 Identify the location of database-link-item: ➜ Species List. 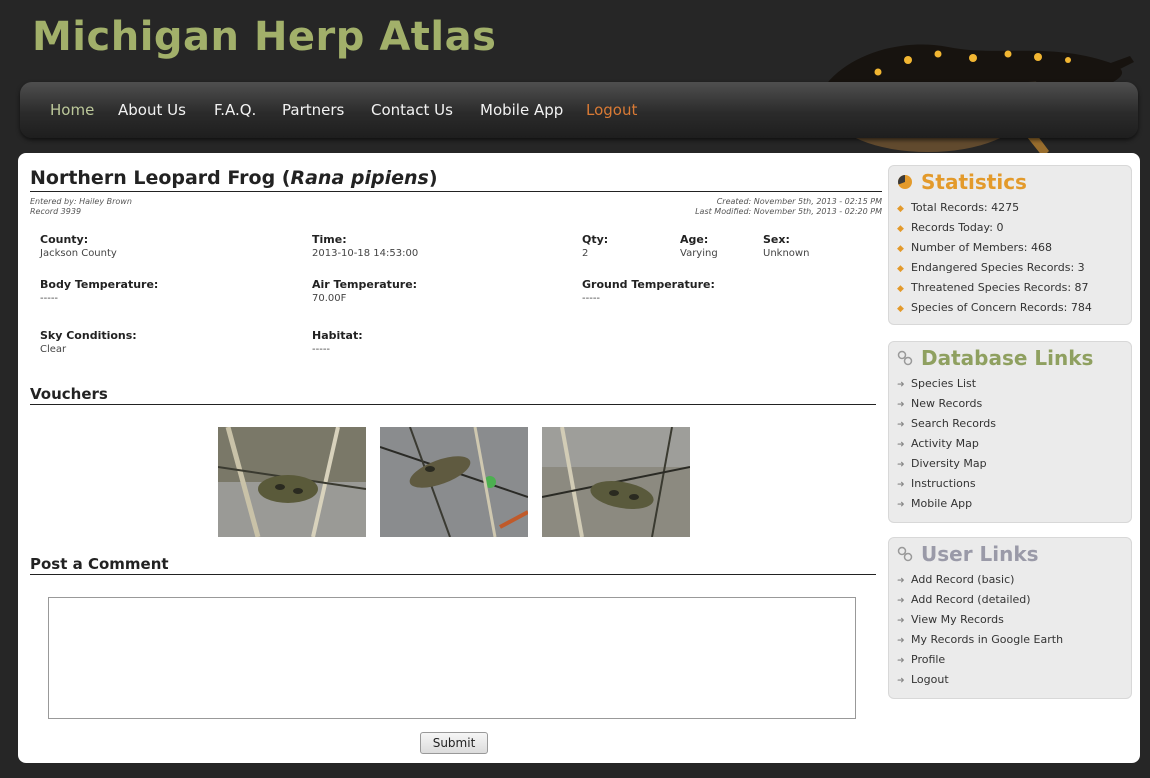
(946, 384).